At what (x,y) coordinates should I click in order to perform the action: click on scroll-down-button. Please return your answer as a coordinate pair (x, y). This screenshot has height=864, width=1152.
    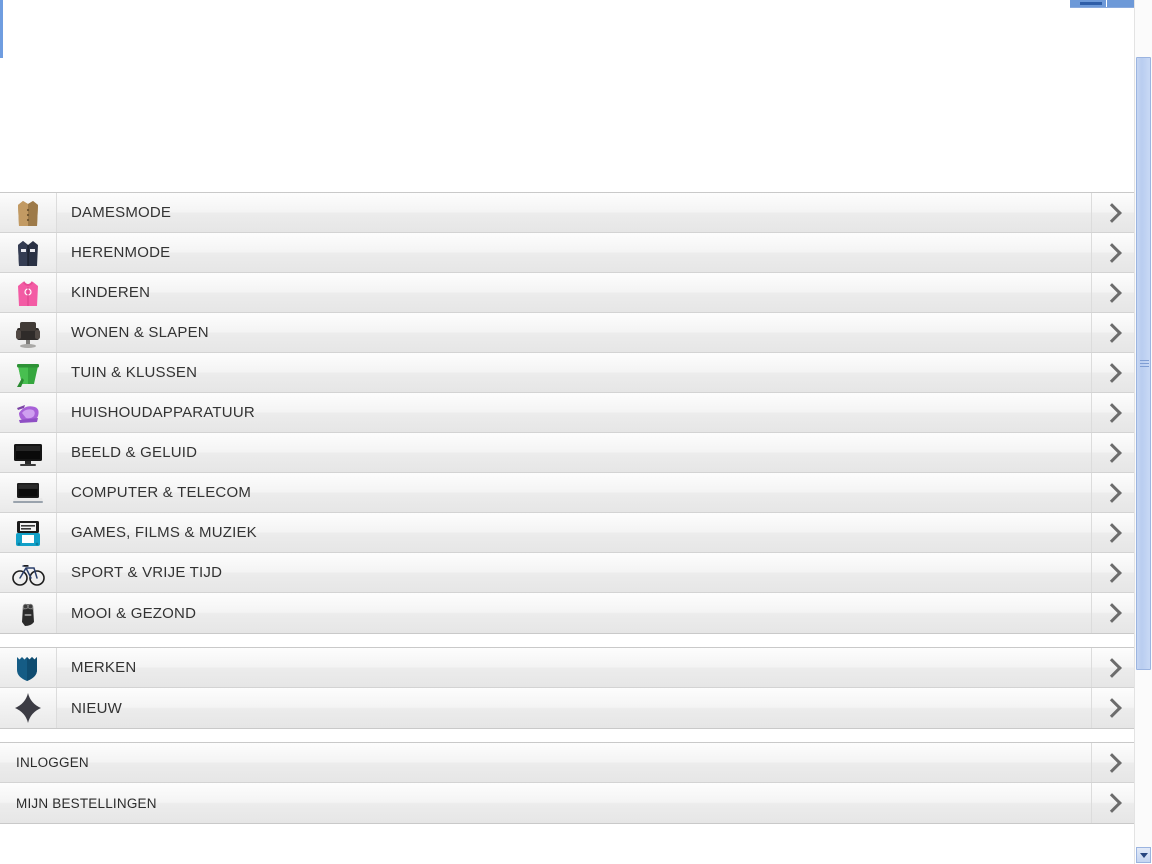
    Looking at the image, I should click on (1143, 855).